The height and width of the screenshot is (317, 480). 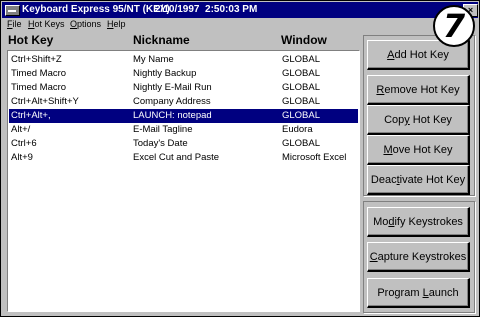 What do you see at coordinates (163, 129) in the screenshot?
I see `cell-nickname: E-Mail Tagline` at bounding box center [163, 129].